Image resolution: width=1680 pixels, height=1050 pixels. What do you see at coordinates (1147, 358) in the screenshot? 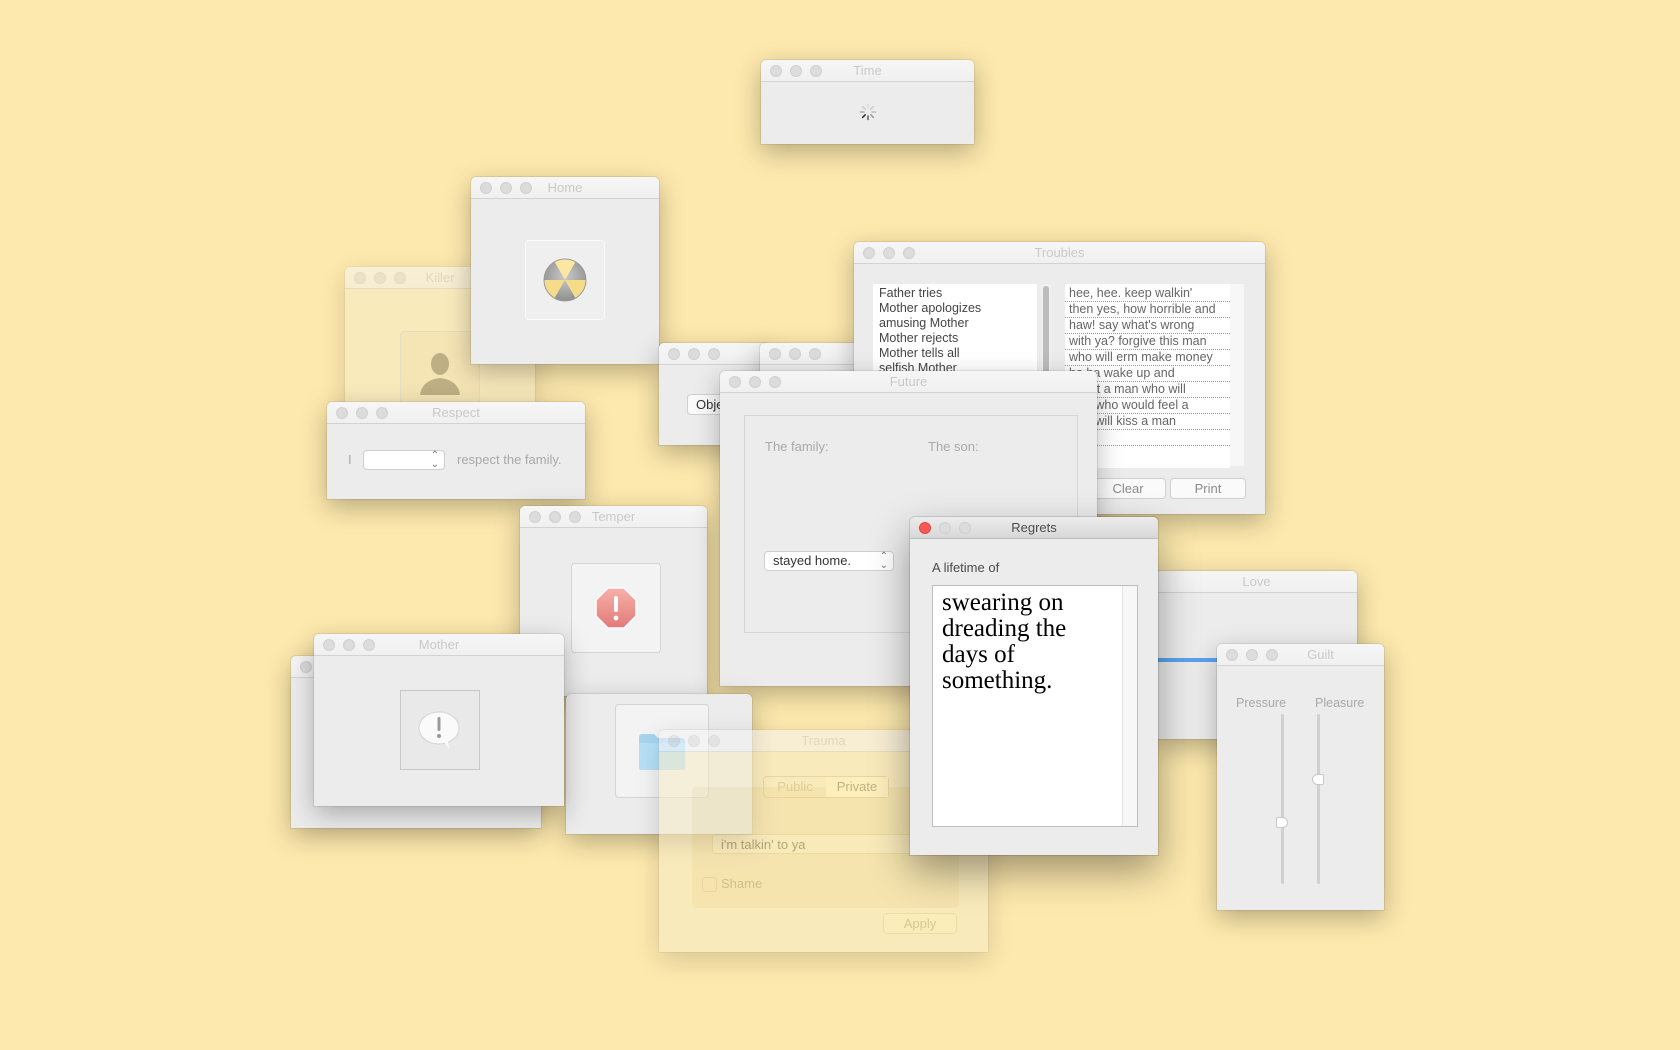
I see `list-item: who will erm make money` at bounding box center [1147, 358].